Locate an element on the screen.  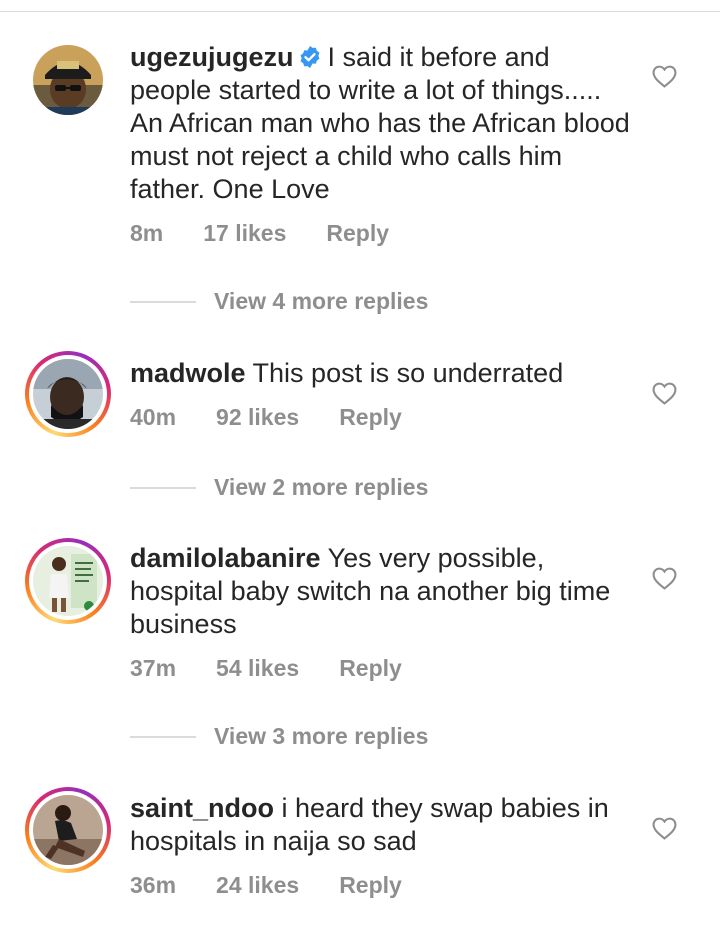
view-more-replies: View 3 more replies is located at coordinates (279, 736).